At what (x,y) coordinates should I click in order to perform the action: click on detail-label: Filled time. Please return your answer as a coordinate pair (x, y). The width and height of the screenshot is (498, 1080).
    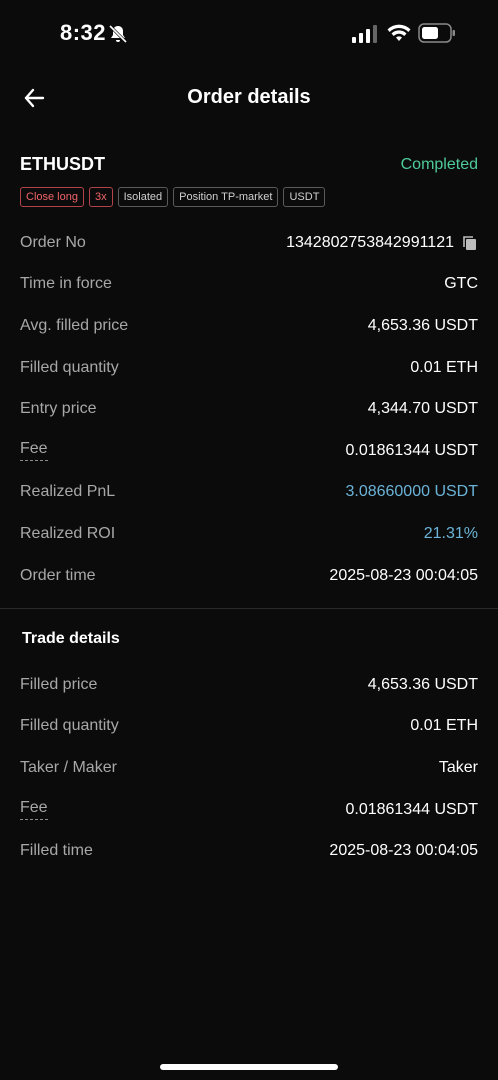
    Looking at the image, I should click on (56, 851).